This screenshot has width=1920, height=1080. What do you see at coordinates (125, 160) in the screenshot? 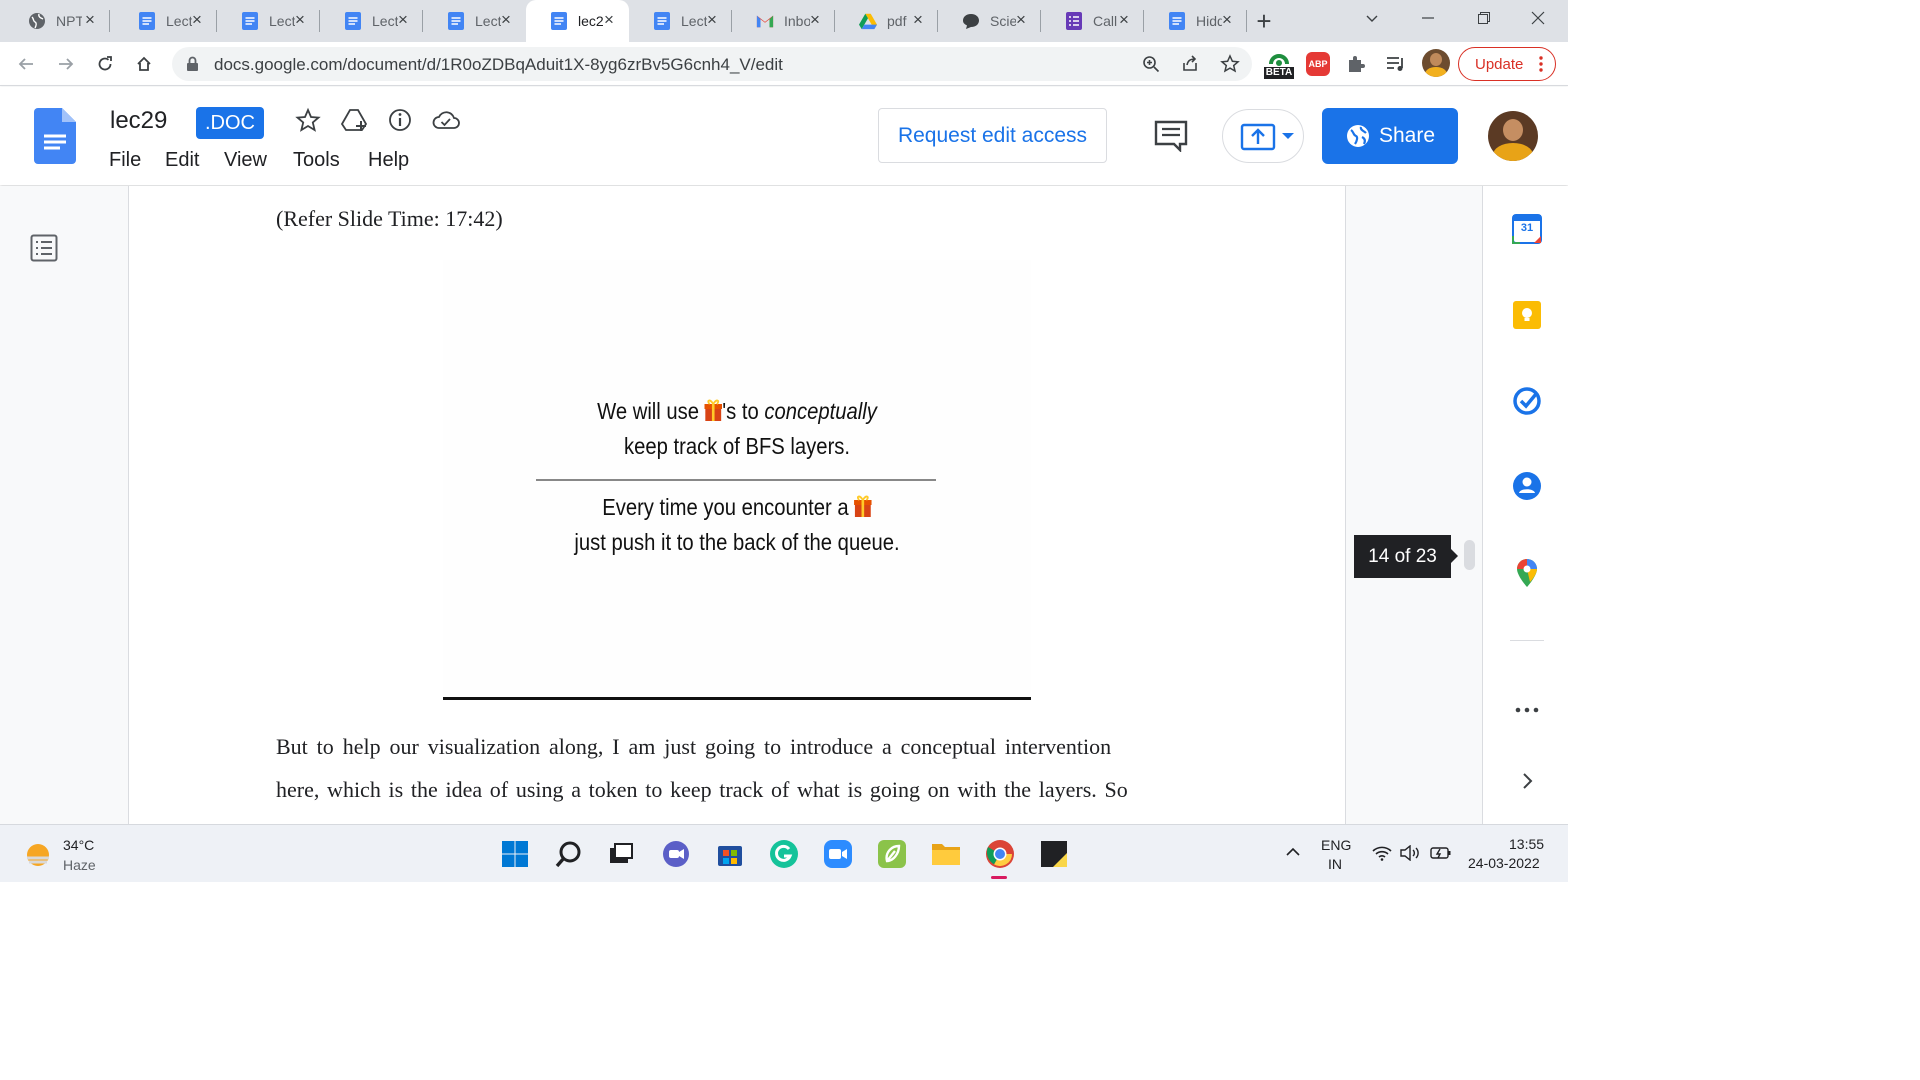
I see `menu-file: File` at bounding box center [125, 160].